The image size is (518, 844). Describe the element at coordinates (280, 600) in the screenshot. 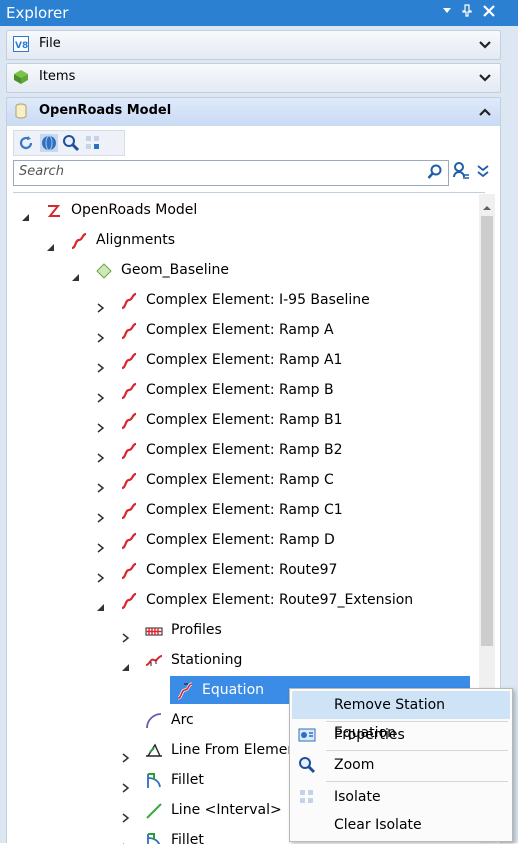

I see `tree-label: Complex Element: Route97_Extension` at that location.